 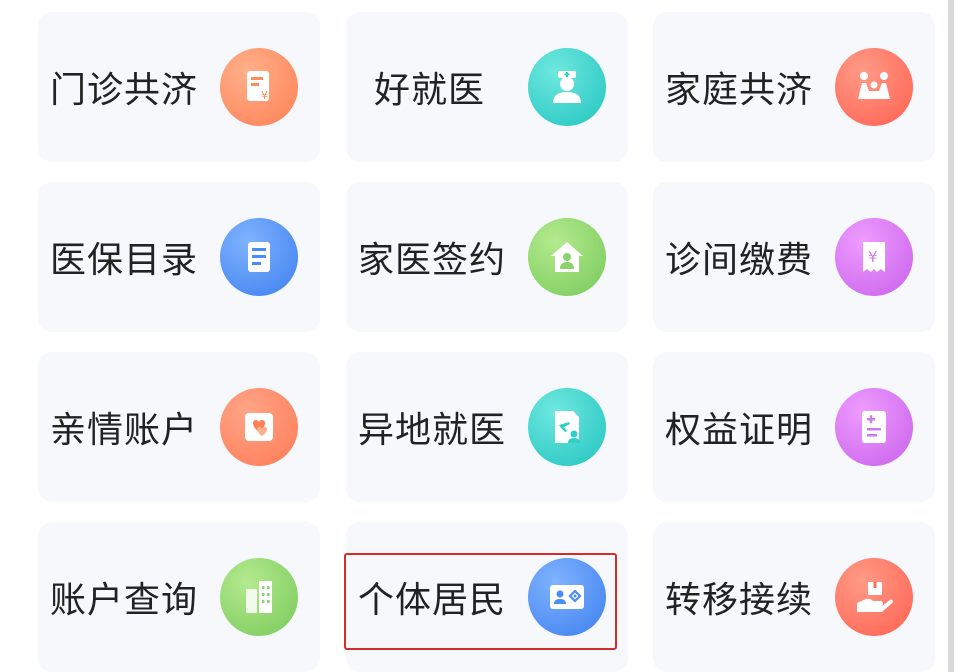 I want to click on tile-label: 家庭共济, so click(x=739, y=90).